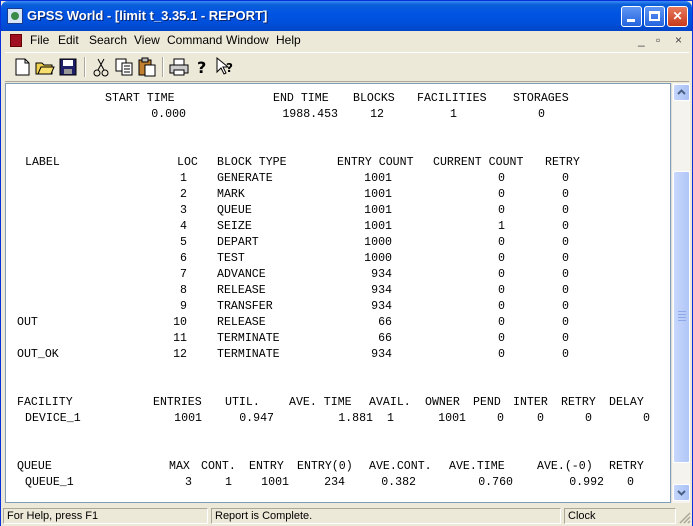 This screenshot has height=526, width=693. Describe the element at coordinates (658, 40) in the screenshot. I see `mdi-restore-button: ▫` at that location.